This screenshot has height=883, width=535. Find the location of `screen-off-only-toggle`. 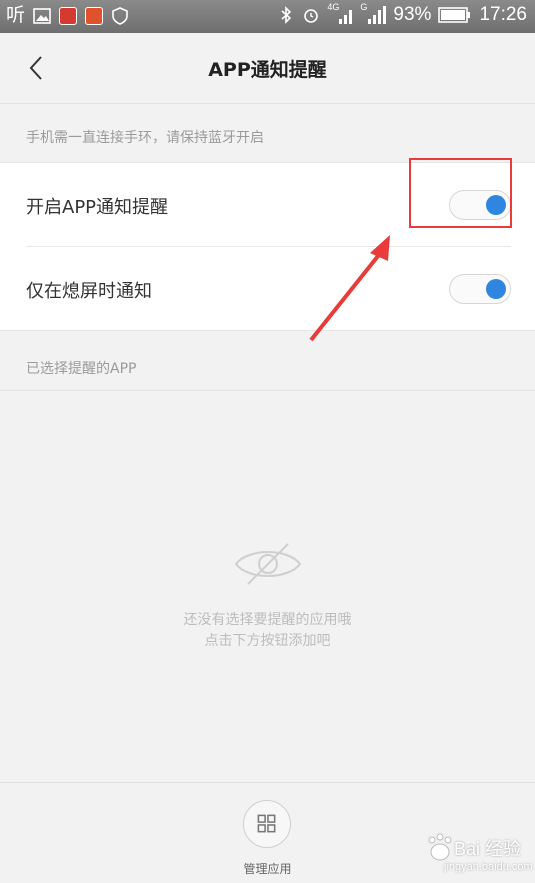

screen-off-only-toggle is located at coordinates (480, 289).